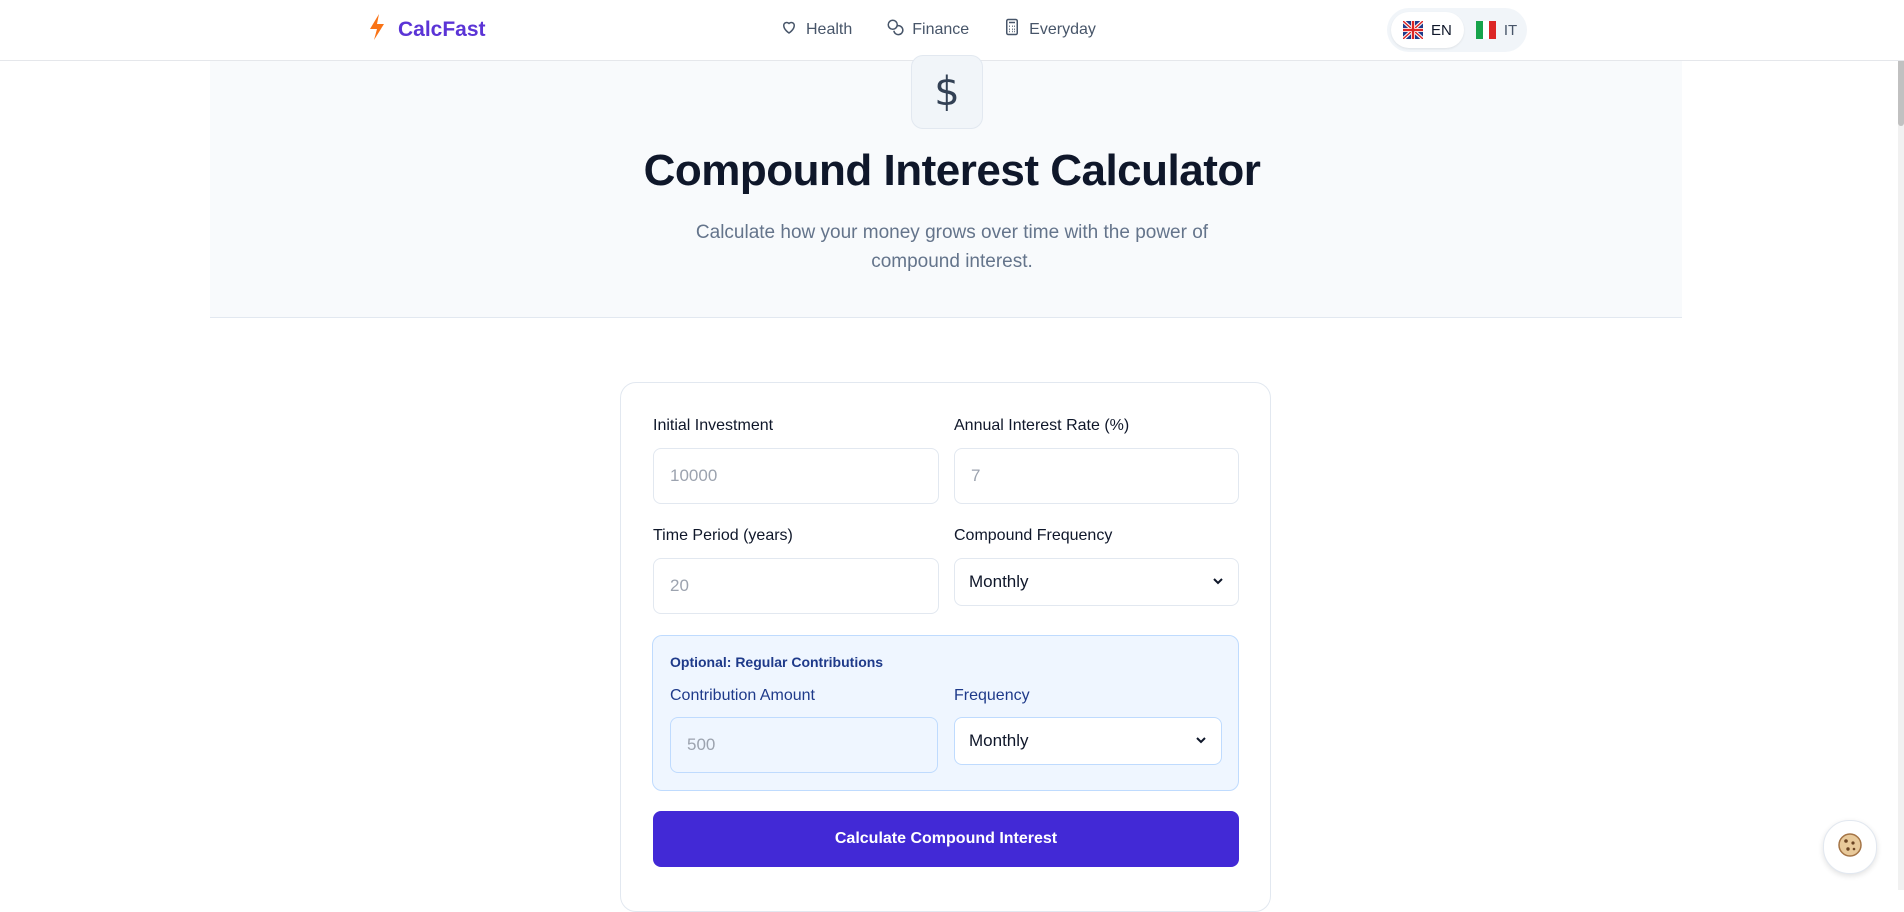  Describe the element at coordinates (789, 29) in the screenshot. I see `heart-icon` at that location.